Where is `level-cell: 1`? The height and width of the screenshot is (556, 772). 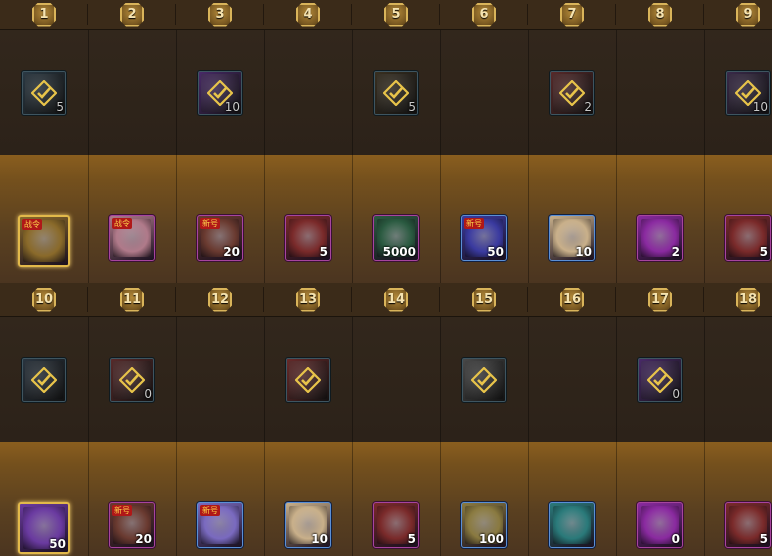
level-cell: 1 is located at coordinates (44, 14).